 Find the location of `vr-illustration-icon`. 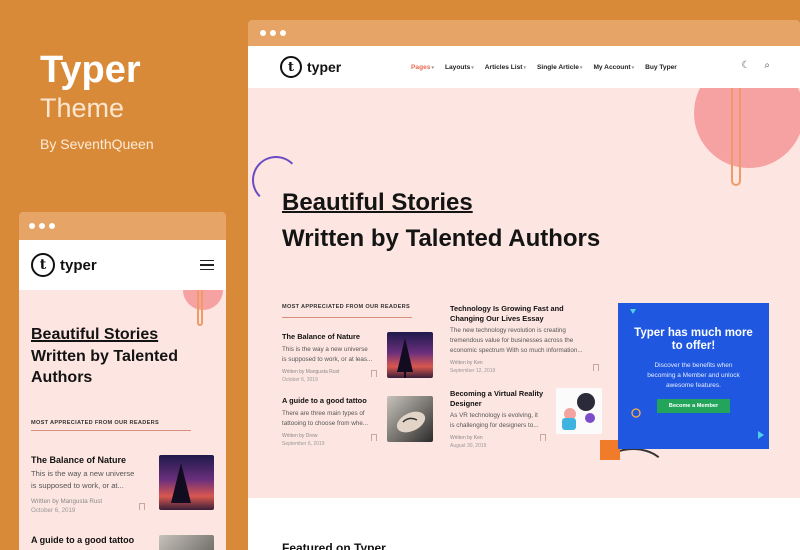

vr-illustration-icon is located at coordinates (578, 411).